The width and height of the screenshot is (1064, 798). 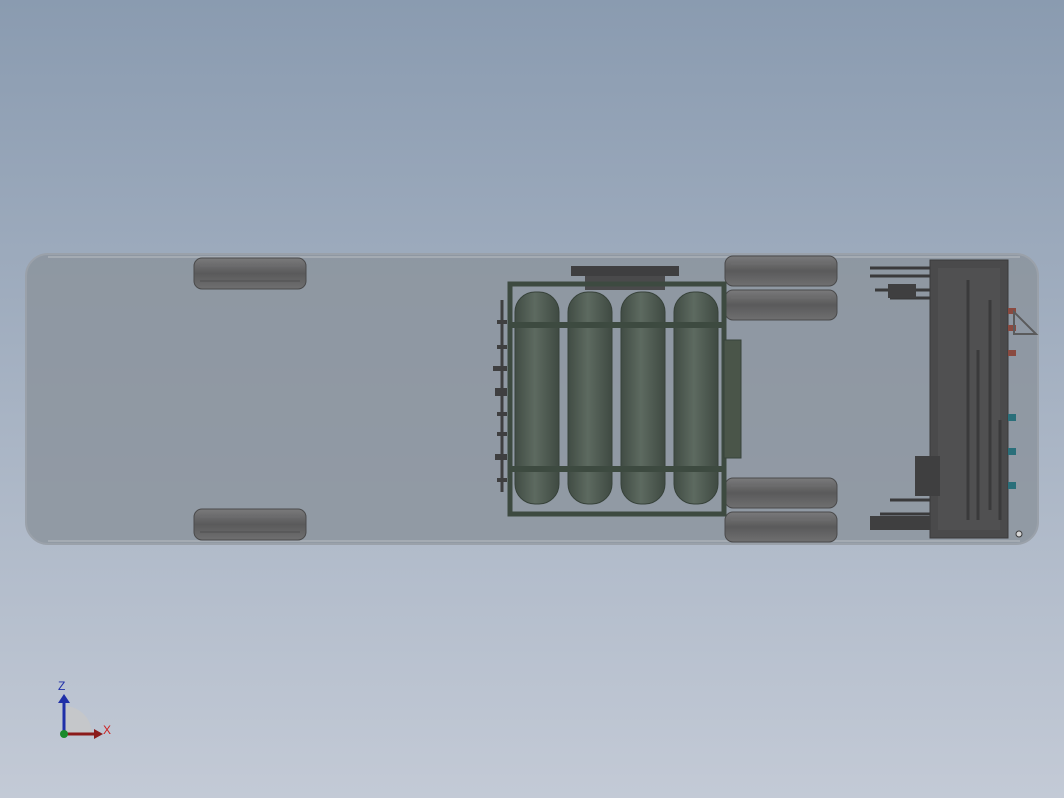 What do you see at coordinates (250, 273) in the screenshot?
I see `front-tire-left` at bounding box center [250, 273].